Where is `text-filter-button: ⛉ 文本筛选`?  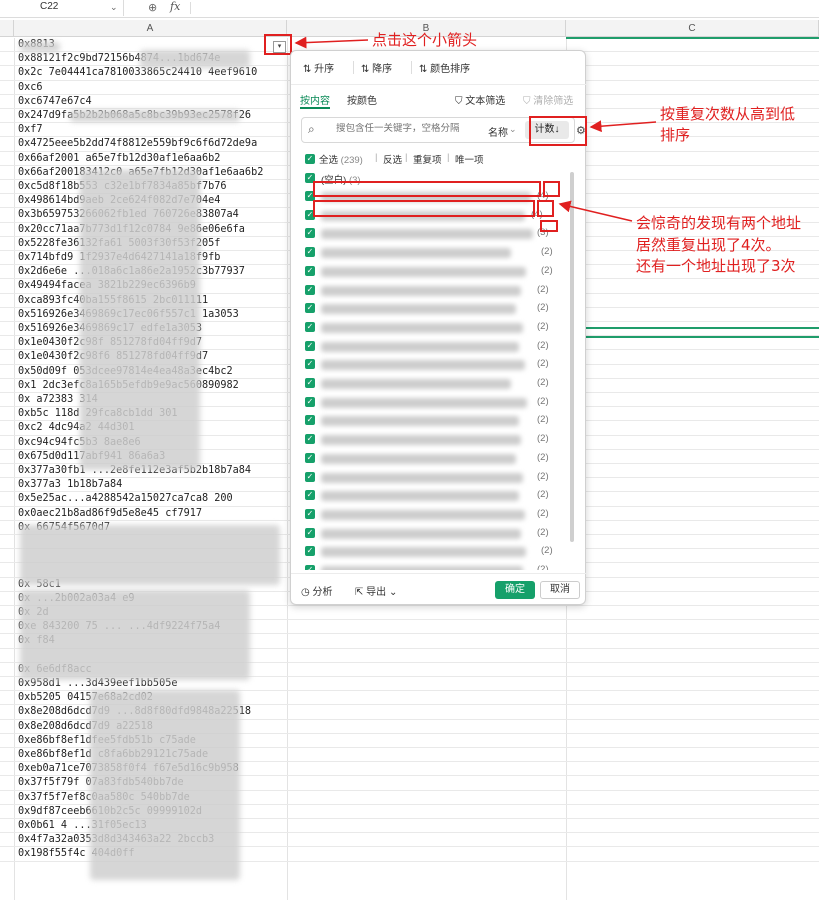 text-filter-button: ⛉ 文本筛选 is located at coordinates (480, 99).